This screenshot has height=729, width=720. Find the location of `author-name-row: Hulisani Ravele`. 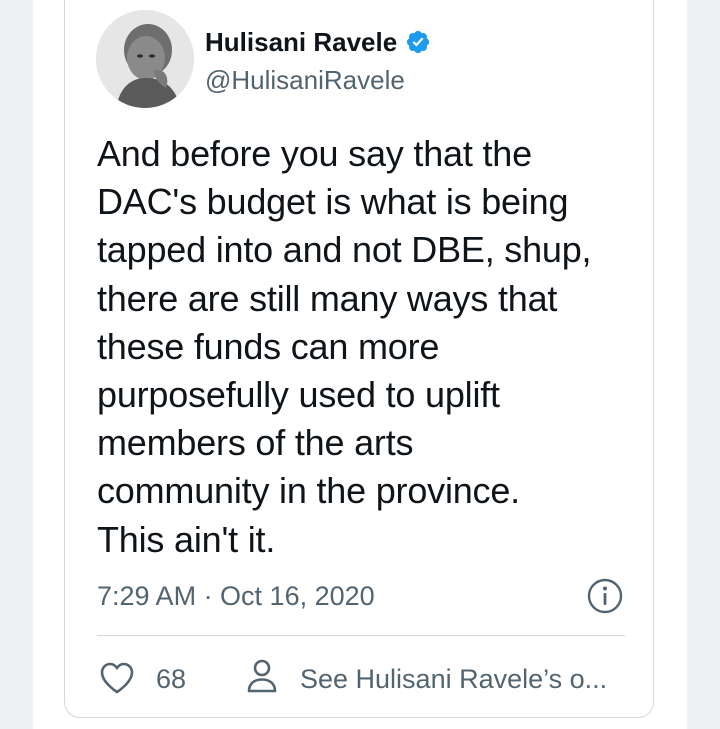

author-name-row: Hulisani Ravele is located at coordinates (318, 42).